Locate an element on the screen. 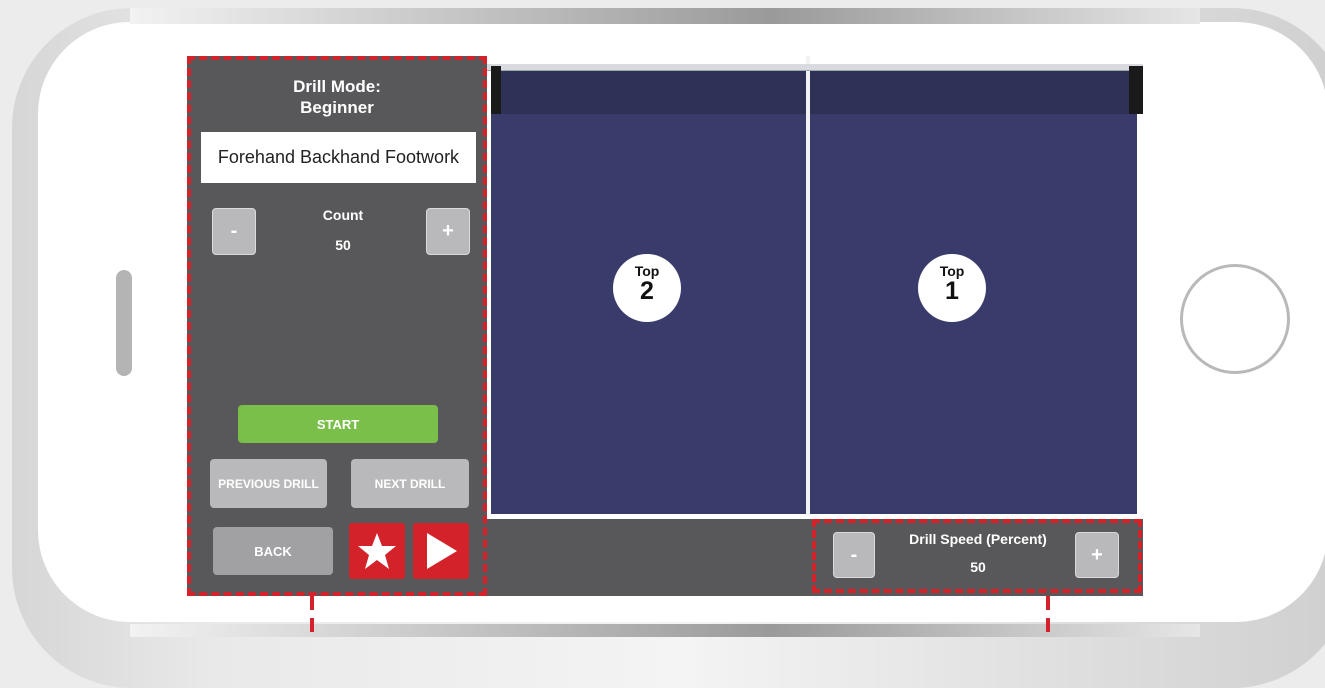 This screenshot has width=1325, height=688. play-icon is located at coordinates (442, 551).